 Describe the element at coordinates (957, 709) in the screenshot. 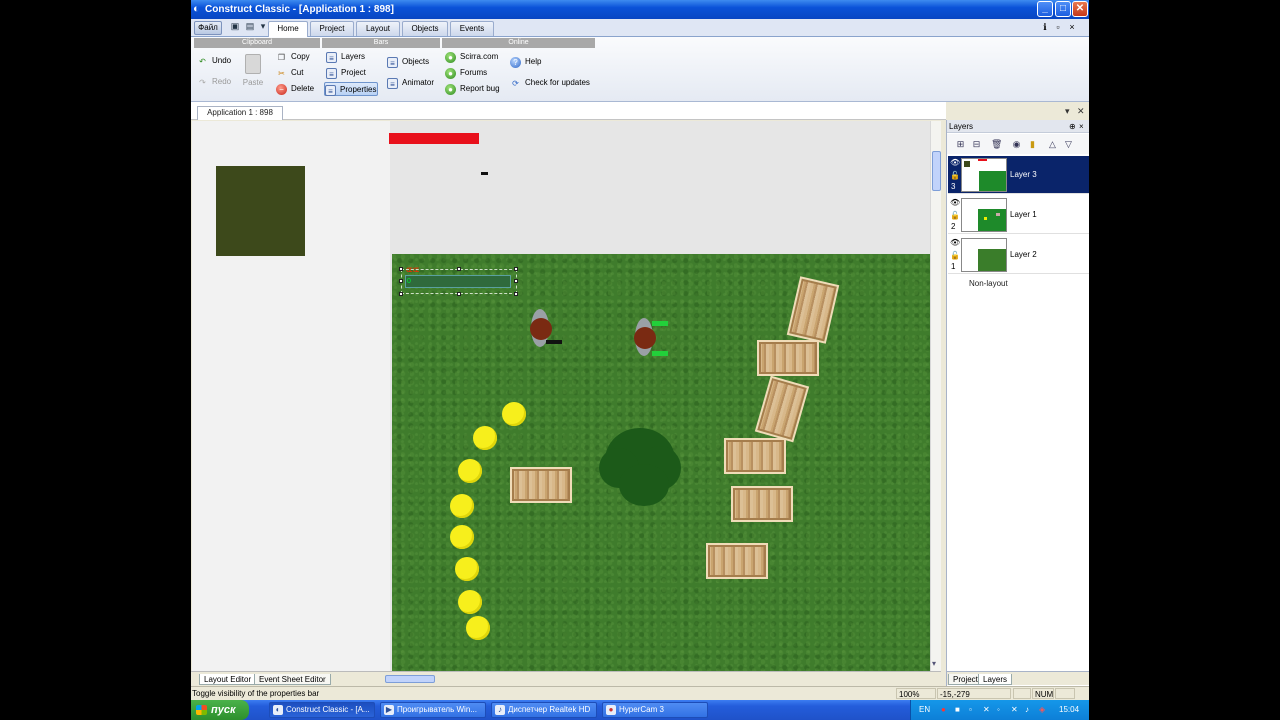

I see `pause-icon: ■` at that location.